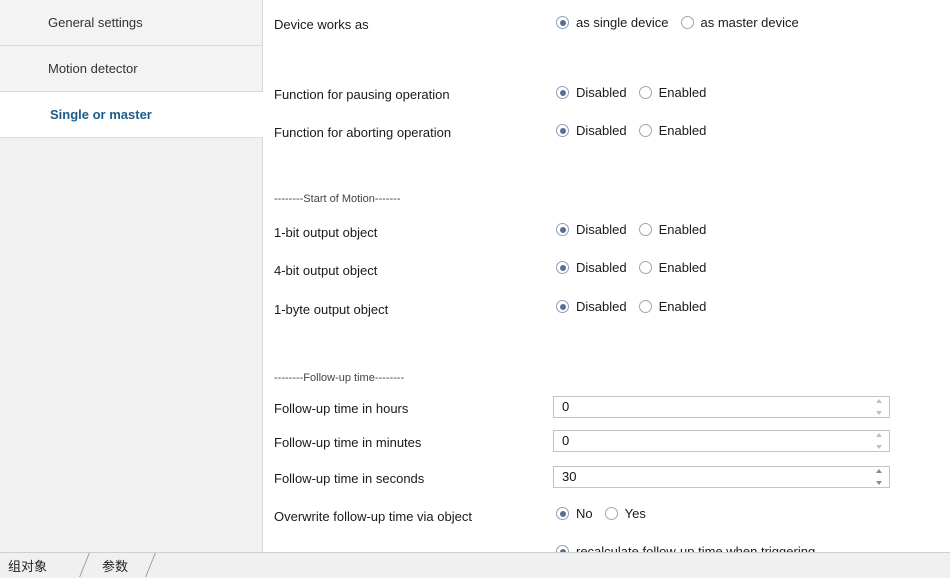  I want to click on followup-seconds-label: Follow-up time in seconds, so click(349, 478).